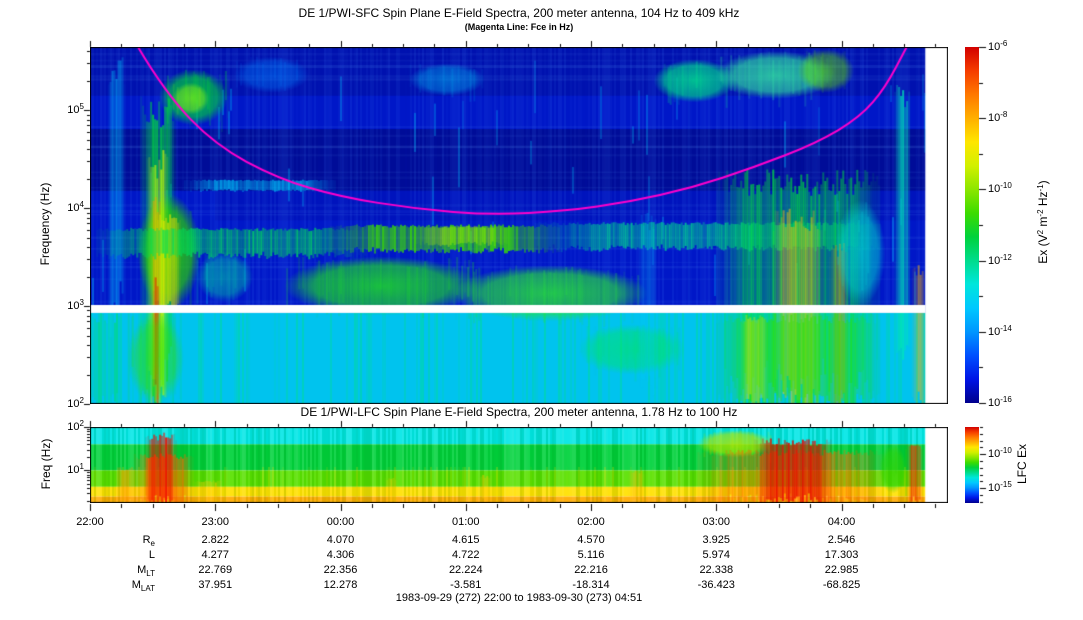  Describe the element at coordinates (841, 522) in the screenshot. I see `time-tick-label: 04:00` at that location.